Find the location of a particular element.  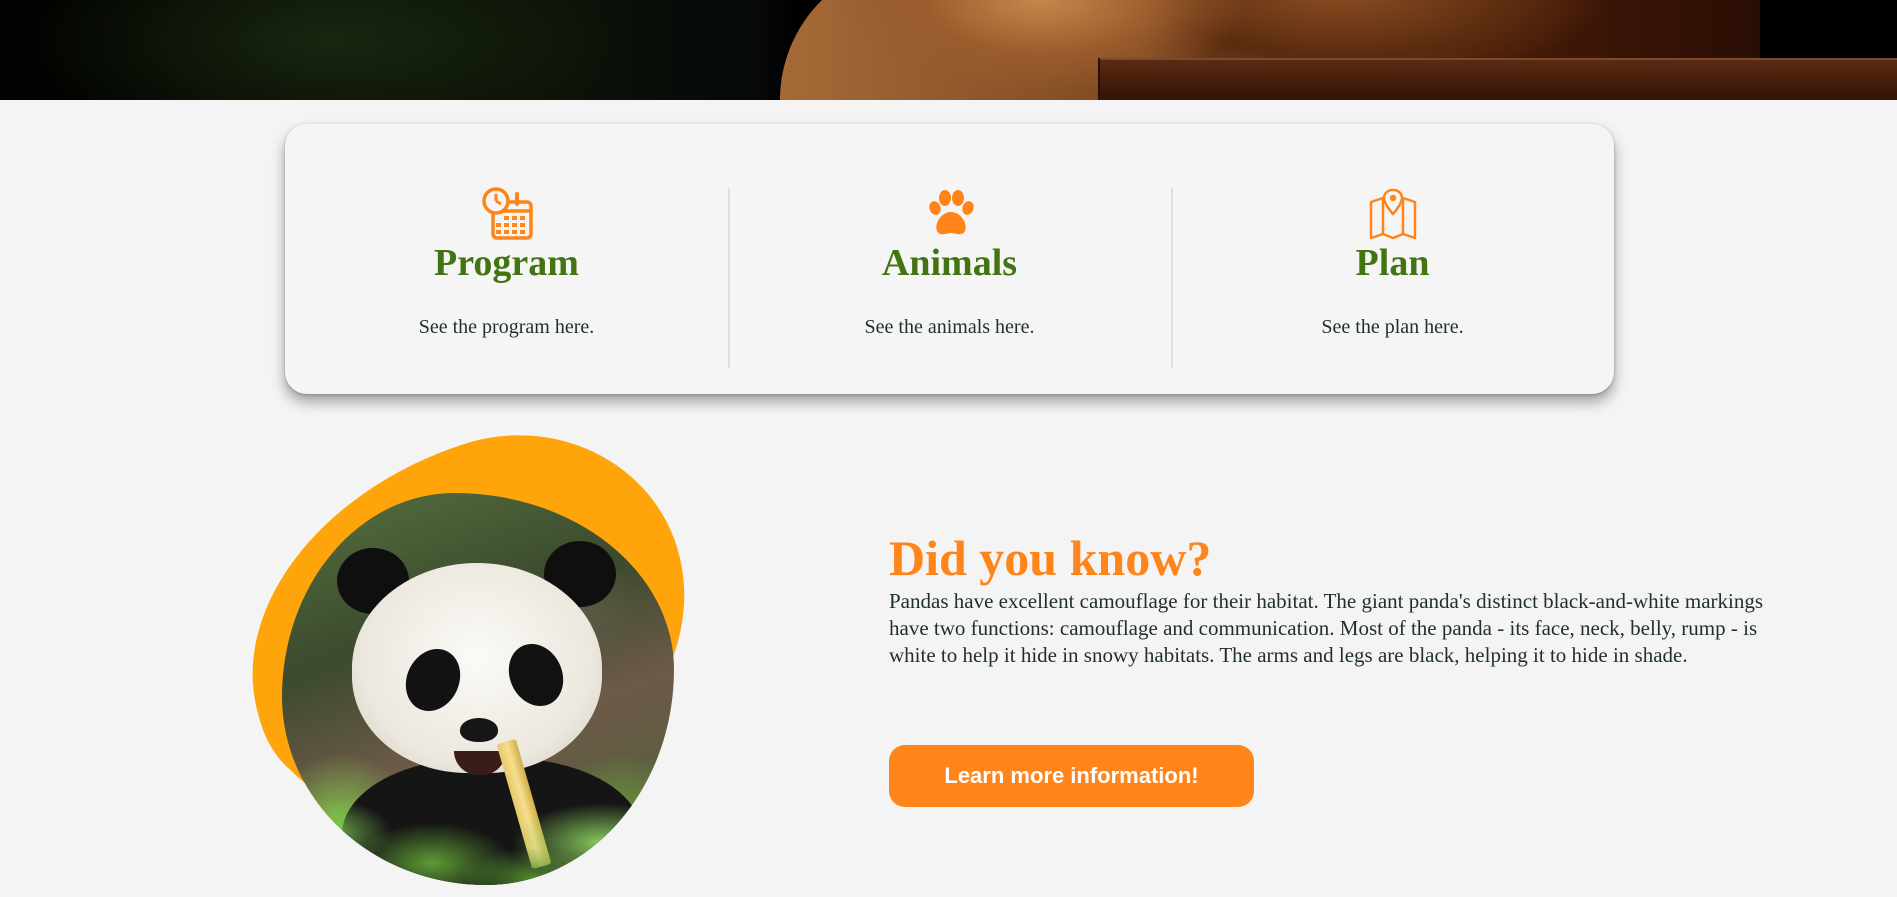

panda-nose is located at coordinates (479, 730).